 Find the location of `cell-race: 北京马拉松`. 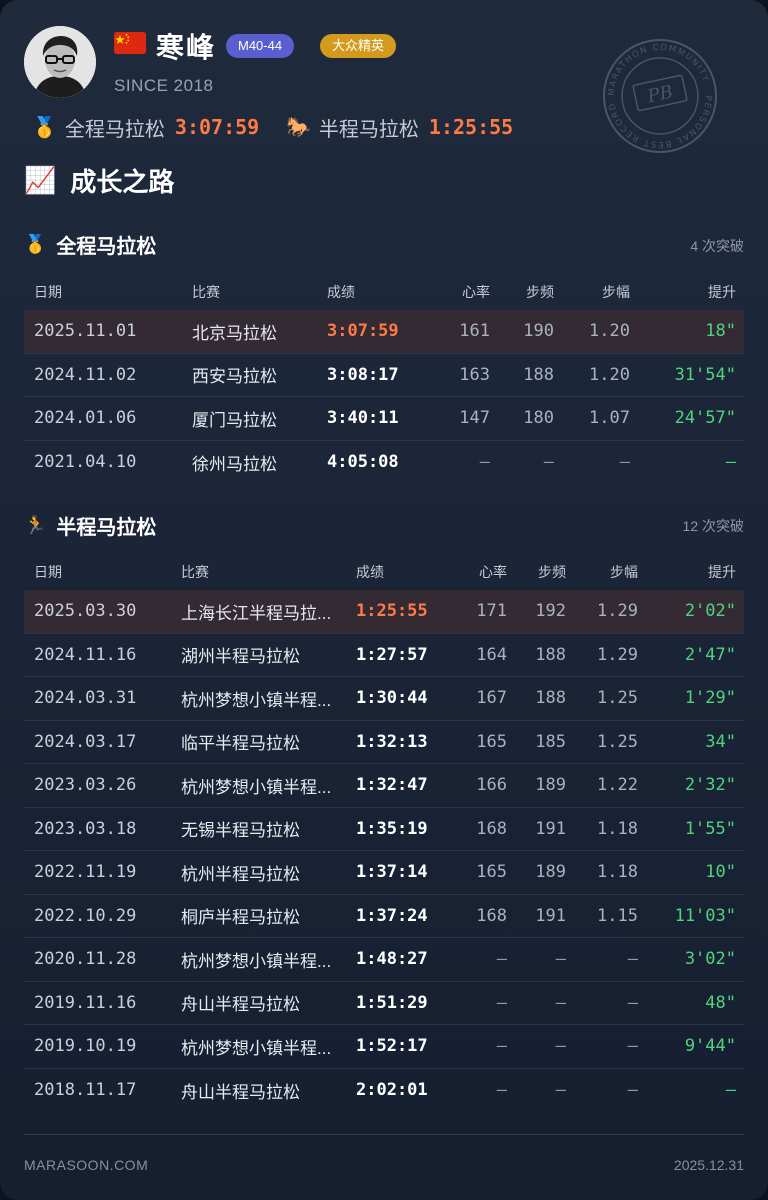

cell-race: 北京马拉松 is located at coordinates (234, 333).